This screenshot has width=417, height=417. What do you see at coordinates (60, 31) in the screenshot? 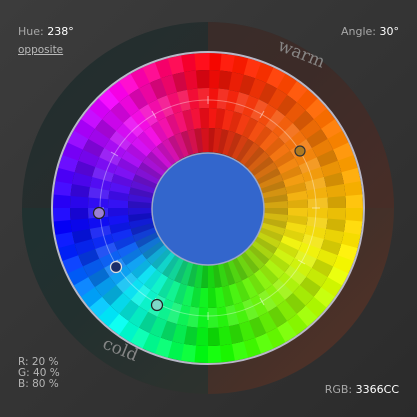
I see `hue-value: 238°` at bounding box center [60, 31].